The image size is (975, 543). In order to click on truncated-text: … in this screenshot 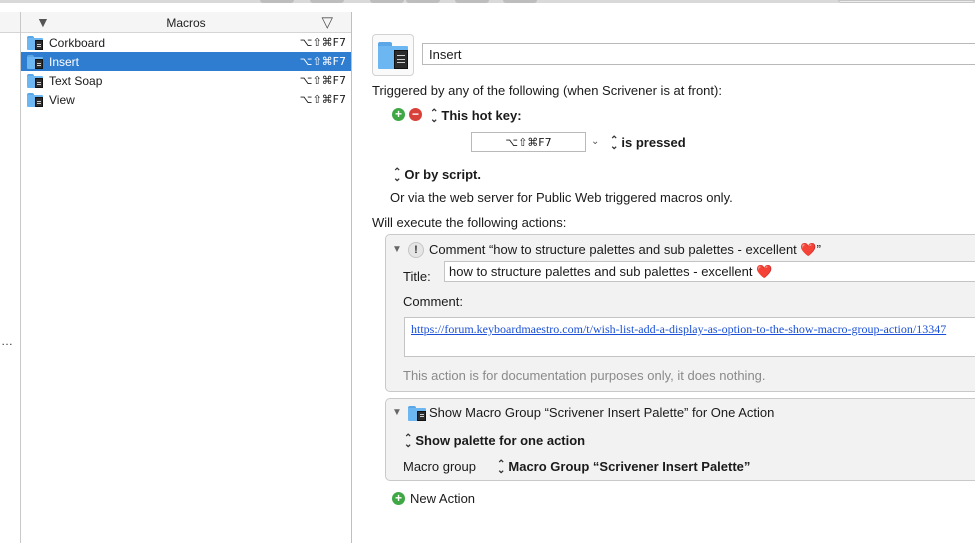, I will do `click(7, 341)`.